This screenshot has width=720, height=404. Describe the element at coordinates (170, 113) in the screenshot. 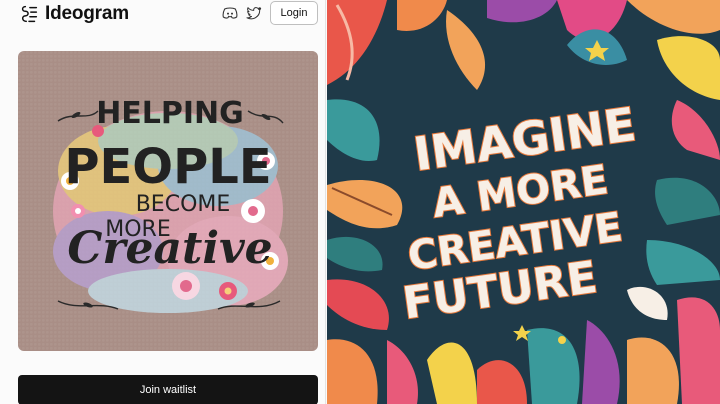

I see `artwork-line-1: HELPING` at that location.